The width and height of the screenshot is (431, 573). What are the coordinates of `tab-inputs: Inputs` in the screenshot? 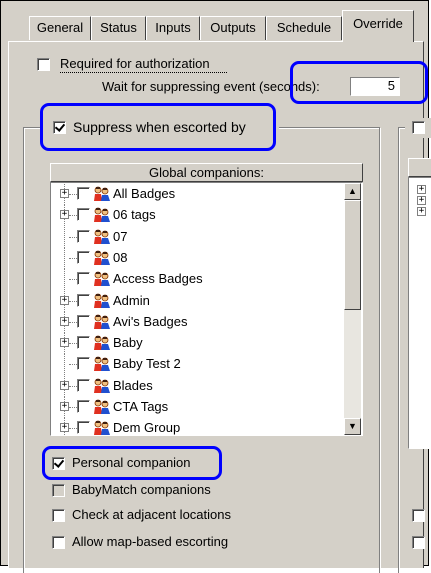 It's located at (173, 28).